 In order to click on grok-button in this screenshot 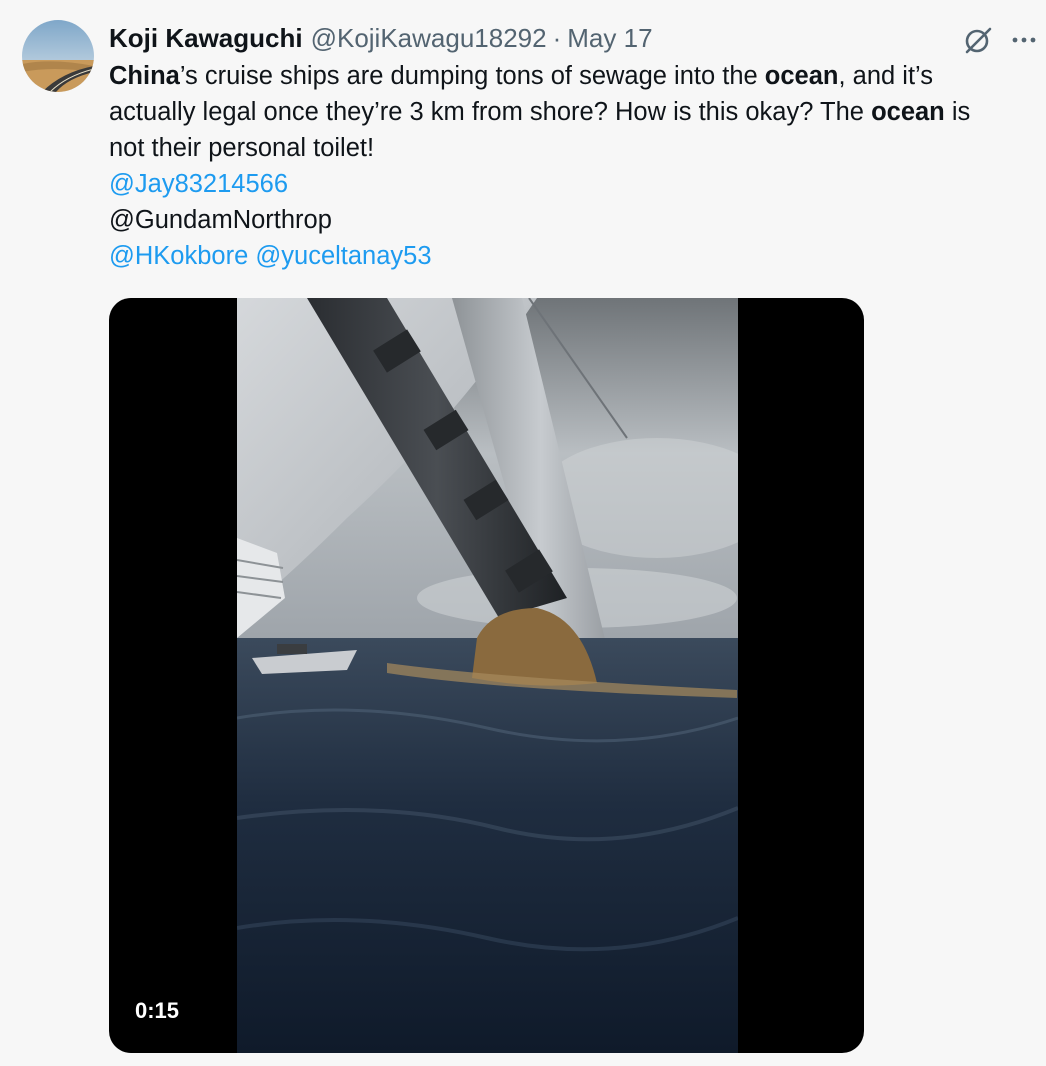, I will do `click(978, 40)`.